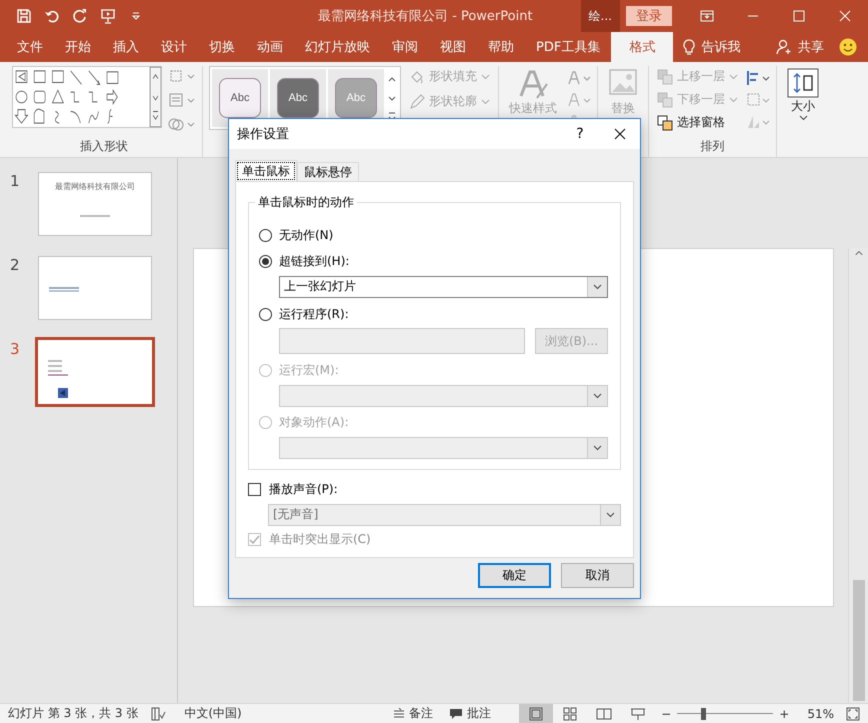 Image resolution: width=868 pixels, height=723 pixels. What do you see at coordinates (52, 16) in the screenshot?
I see `undo-arrow-icon` at bounding box center [52, 16].